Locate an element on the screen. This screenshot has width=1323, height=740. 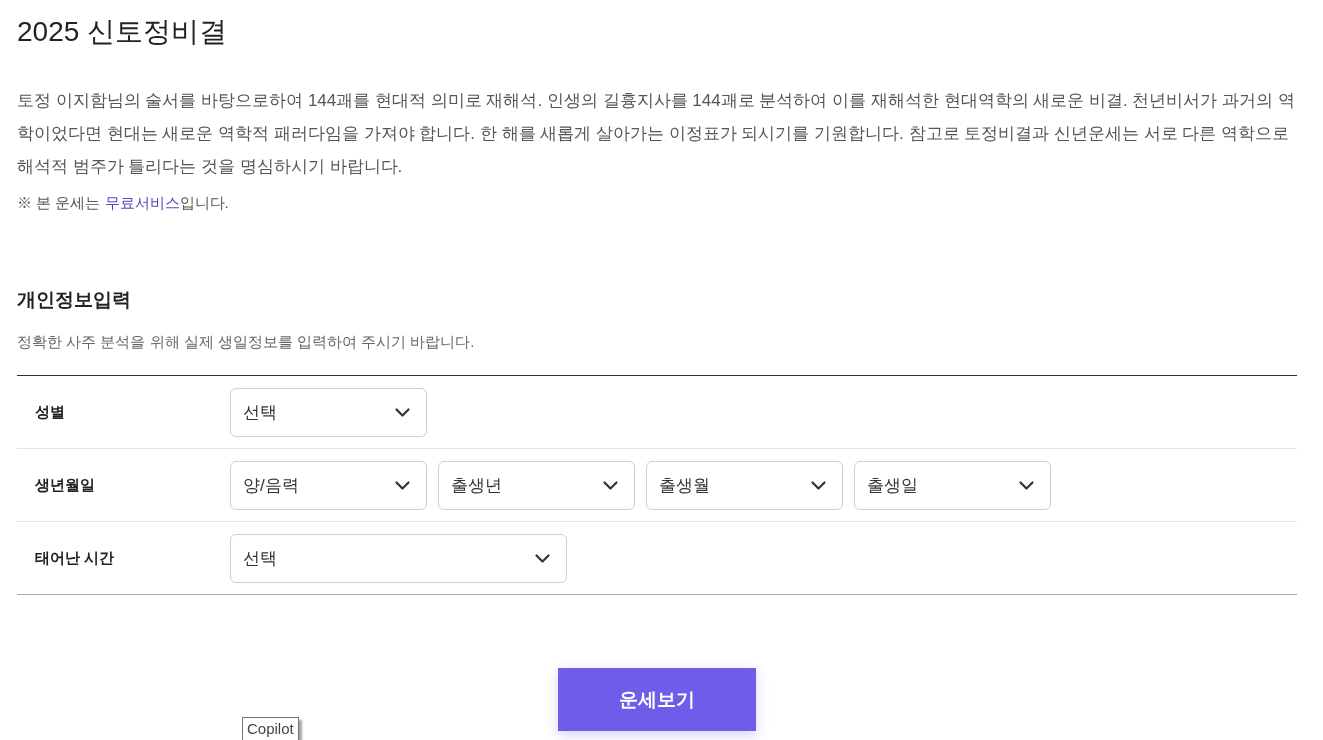
section-title: 개인정보입력 is located at coordinates (74, 300).